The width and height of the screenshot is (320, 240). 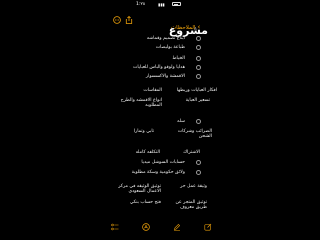 What do you see at coordinates (144, 131) in the screenshot?
I see `table-cell: تابي وتمارا` at bounding box center [144, 131].